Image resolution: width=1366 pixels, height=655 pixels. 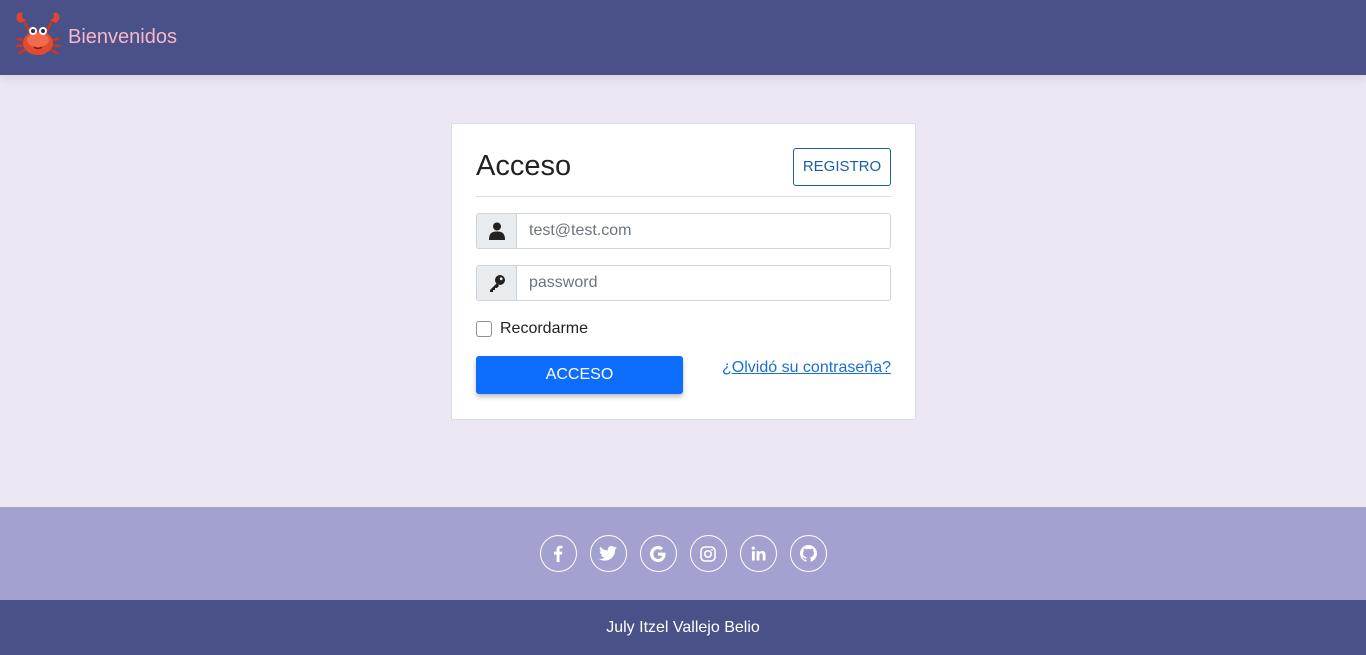 I want to click on instagram-icon, so click(x=708, y=553).